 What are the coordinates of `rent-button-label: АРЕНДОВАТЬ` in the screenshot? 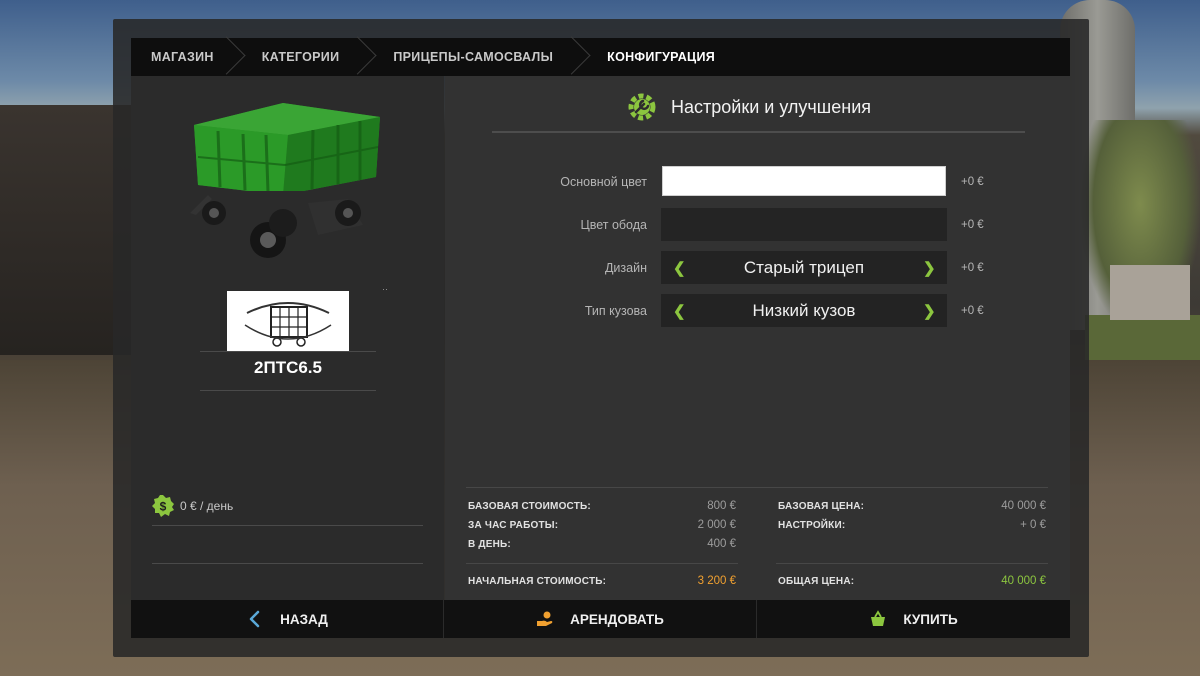 It's located at (617, 619).